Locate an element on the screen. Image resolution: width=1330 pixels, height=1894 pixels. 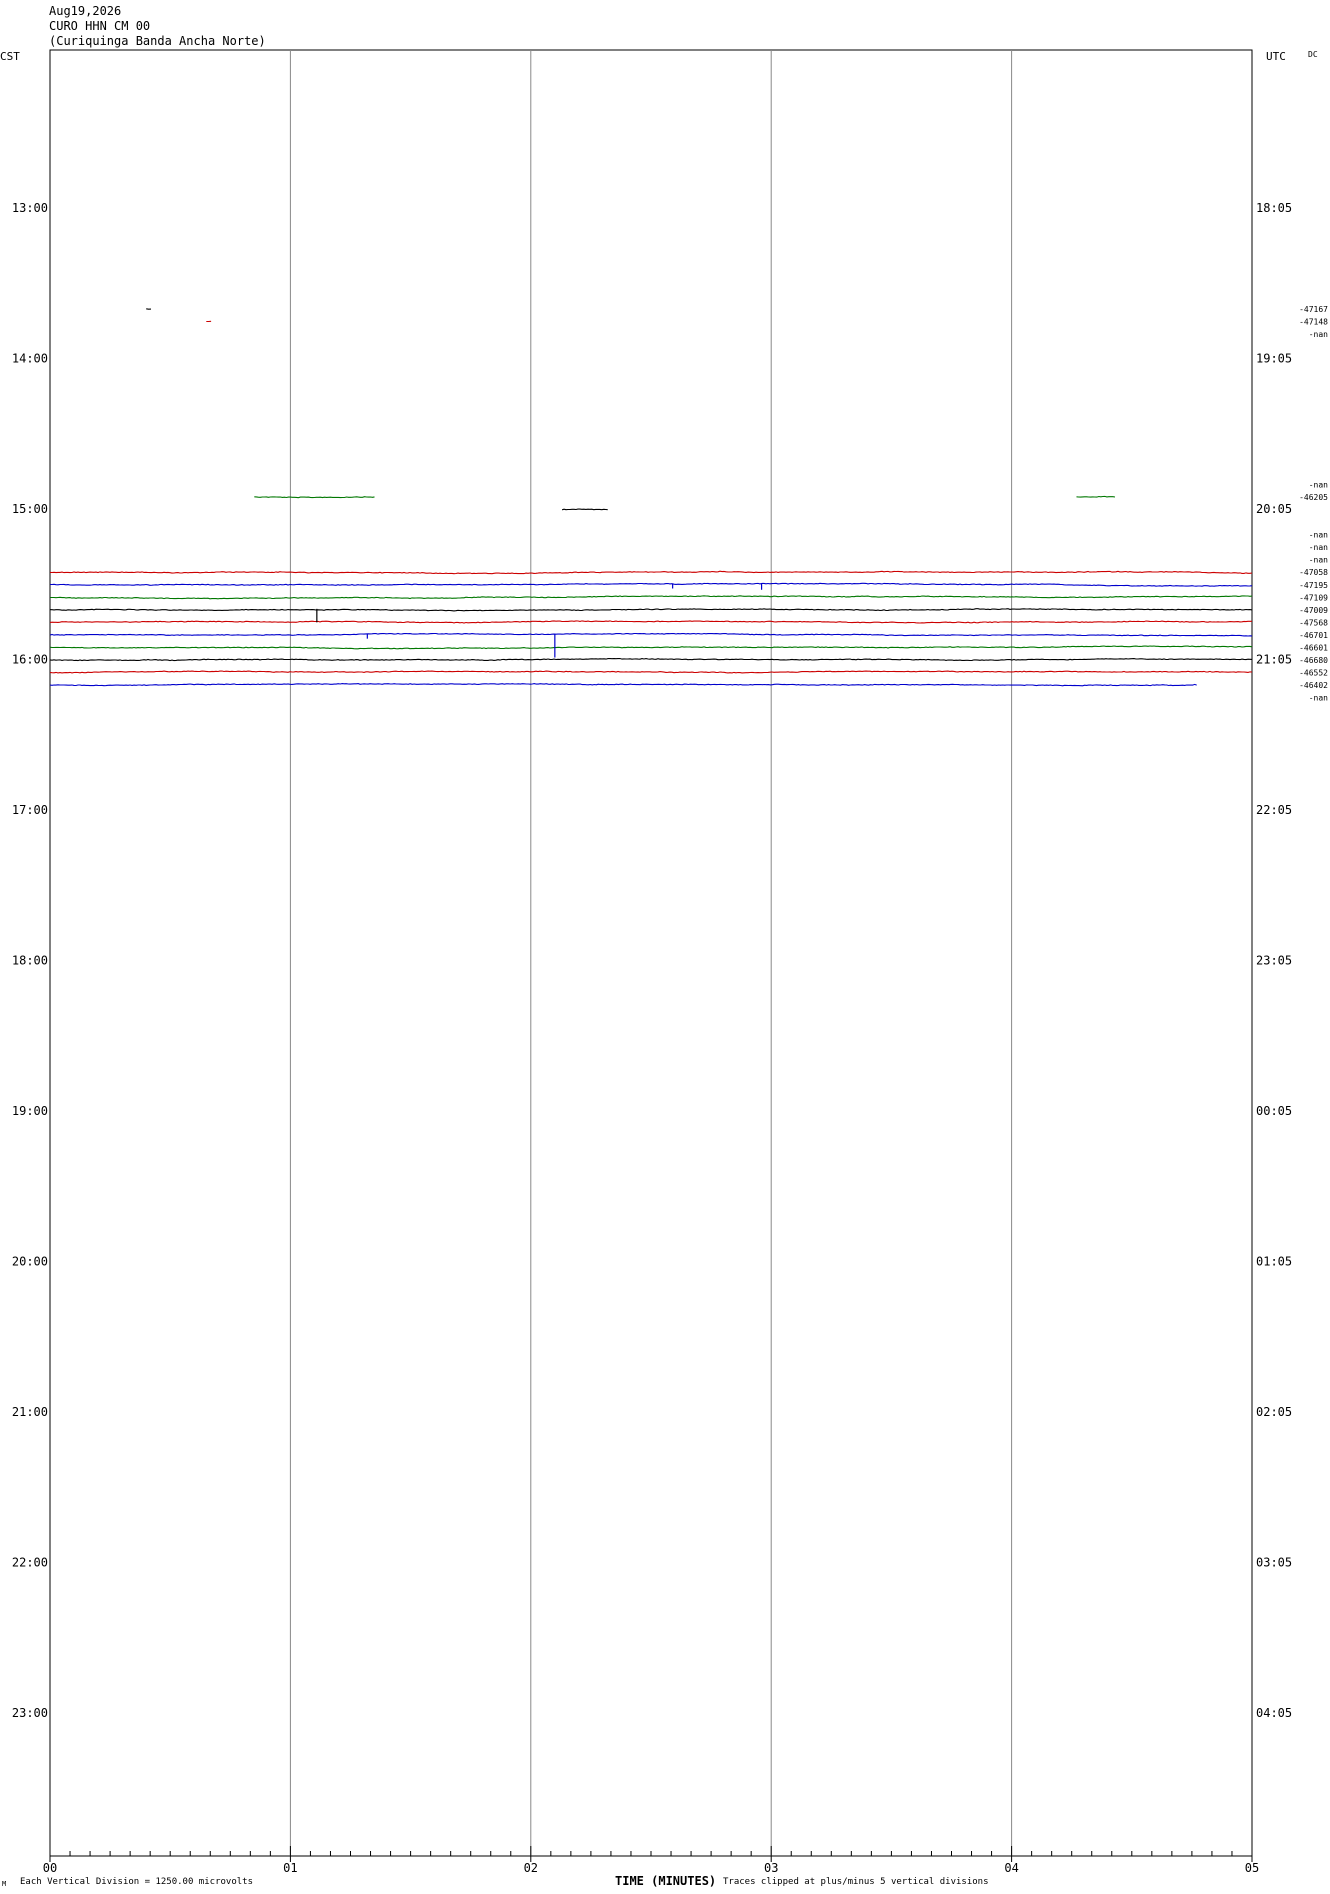
left-hour-label: 22:00 is located at coordinates (30, 1562).